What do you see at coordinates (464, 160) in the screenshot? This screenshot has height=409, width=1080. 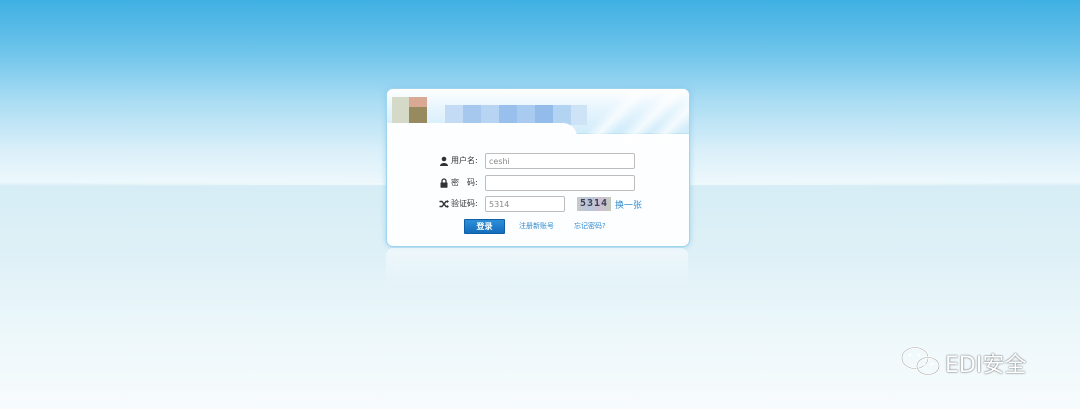 I see `username-label: 用户名:` at bounding box center [464, 160].